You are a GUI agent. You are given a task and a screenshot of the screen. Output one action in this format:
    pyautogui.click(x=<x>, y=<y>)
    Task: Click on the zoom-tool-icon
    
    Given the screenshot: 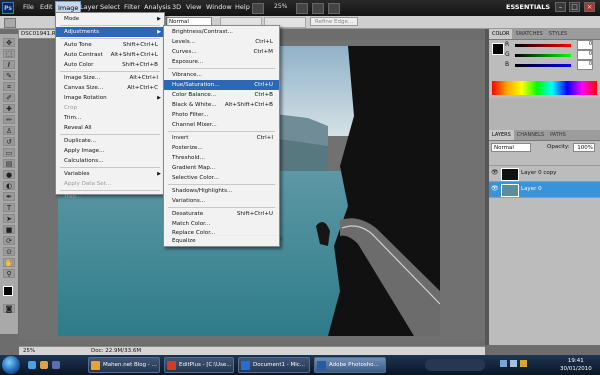 What is the action you would take?
    pyautogui.click(x=258, y=8)
    